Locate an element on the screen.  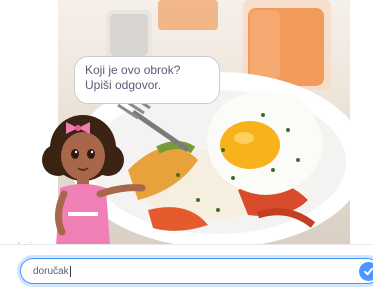
text-caret is located at coordinates (70, 271).